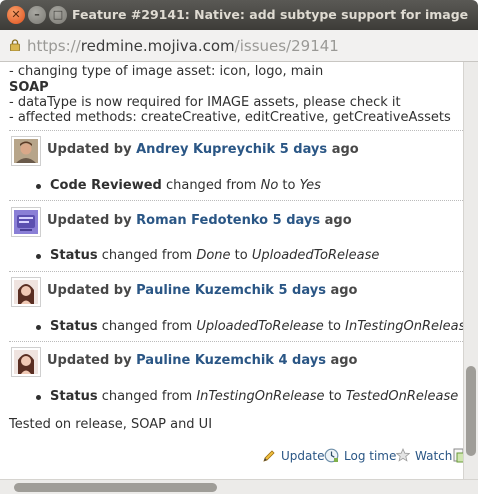 The width and height of the screenshot is (478, 494). I want to click on author-link: Roman Fedotenko, so click(202, 220).